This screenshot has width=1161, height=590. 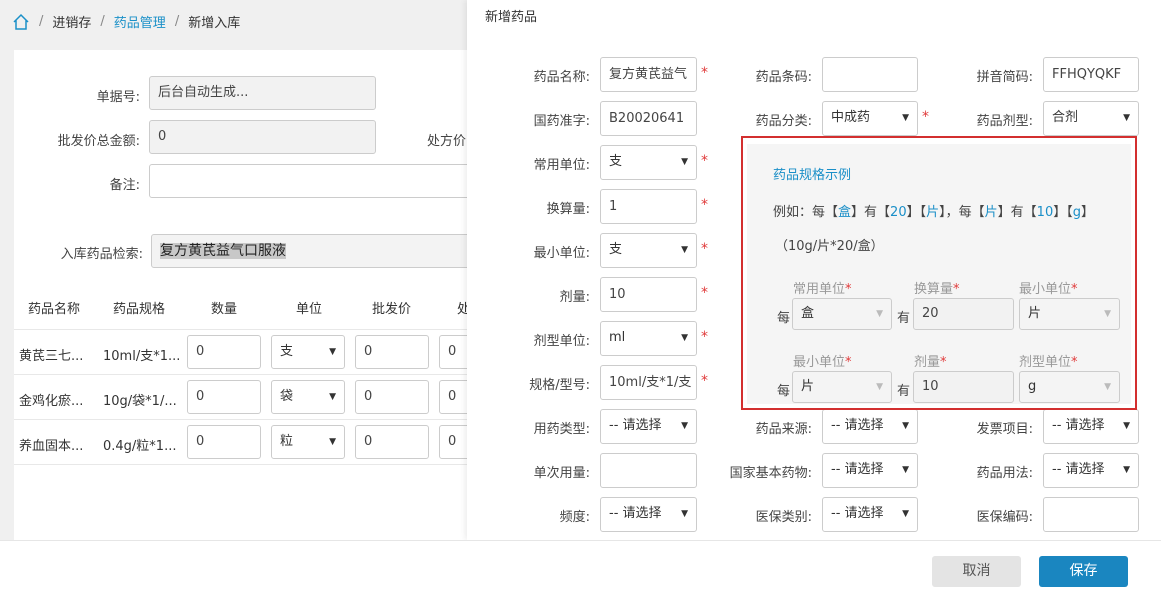 I want to click on drug-source-label: 药品来源:, so click(x=783, y=429).